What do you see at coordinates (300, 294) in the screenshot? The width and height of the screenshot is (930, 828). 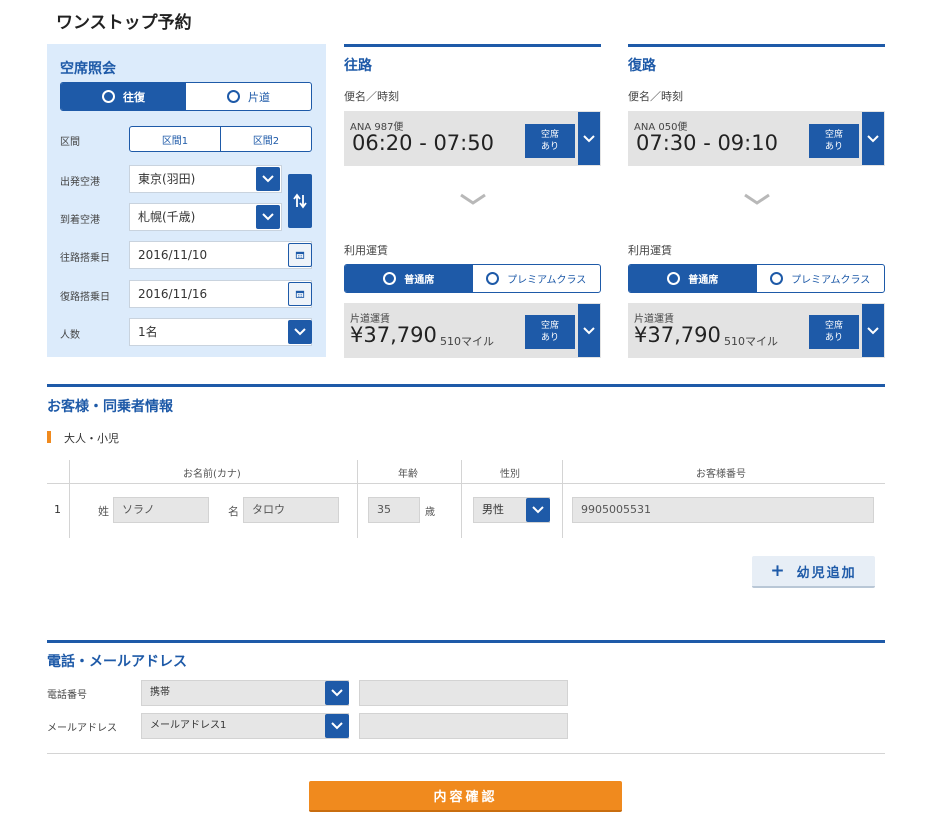 I see `return-calendar-button` at bounding box center [300, 294].